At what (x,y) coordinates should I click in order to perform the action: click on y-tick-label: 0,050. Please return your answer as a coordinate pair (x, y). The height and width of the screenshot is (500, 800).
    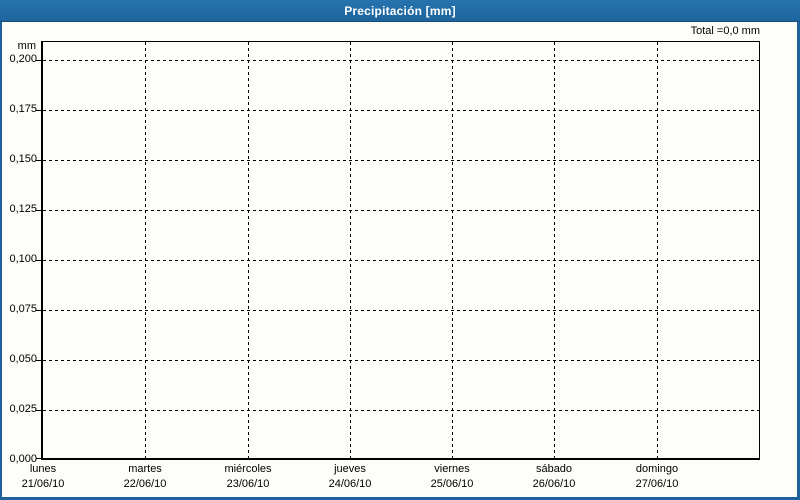
    Looking at the image, I should click on (23, 359).